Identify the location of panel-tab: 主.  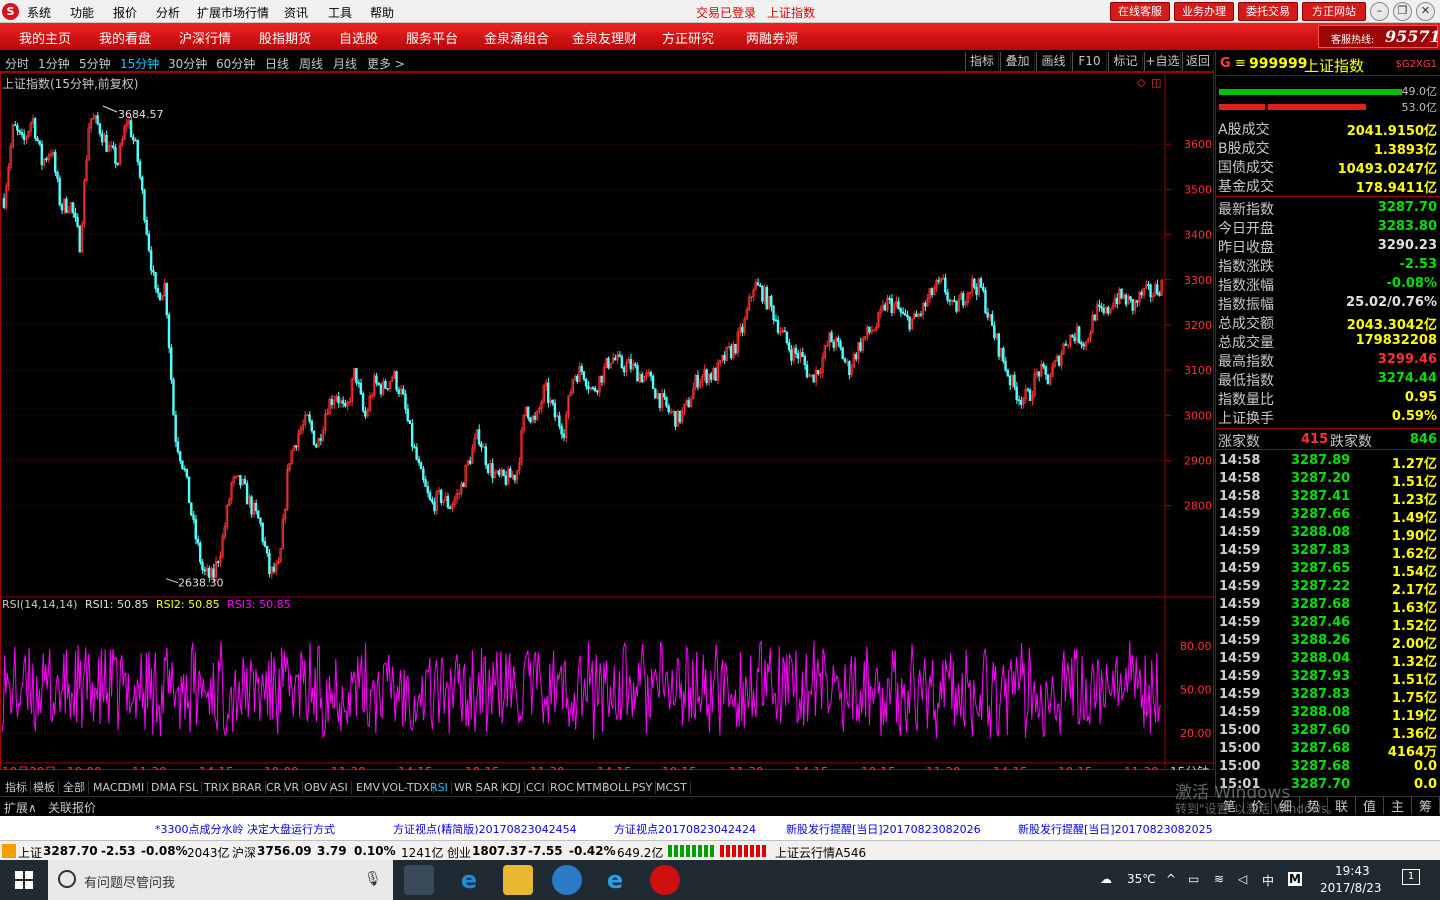
(1398, 805).